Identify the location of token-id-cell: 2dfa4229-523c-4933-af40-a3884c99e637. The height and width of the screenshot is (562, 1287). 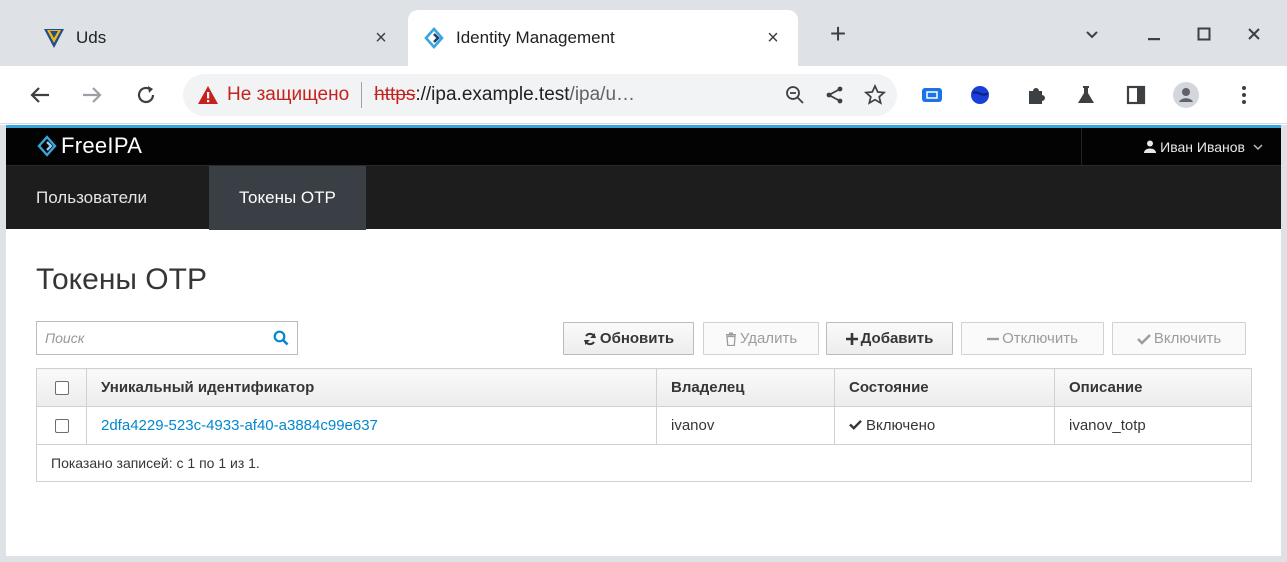
(371, 425).